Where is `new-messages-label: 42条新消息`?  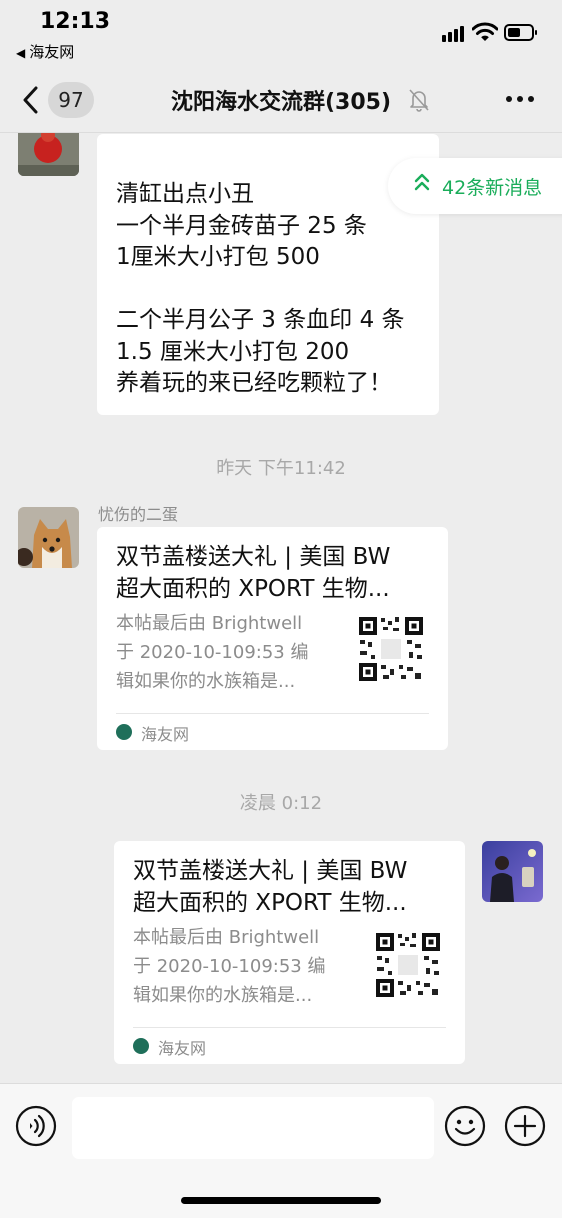 new-messages-label: 42条新消息 is located at coordinates (492, 188).